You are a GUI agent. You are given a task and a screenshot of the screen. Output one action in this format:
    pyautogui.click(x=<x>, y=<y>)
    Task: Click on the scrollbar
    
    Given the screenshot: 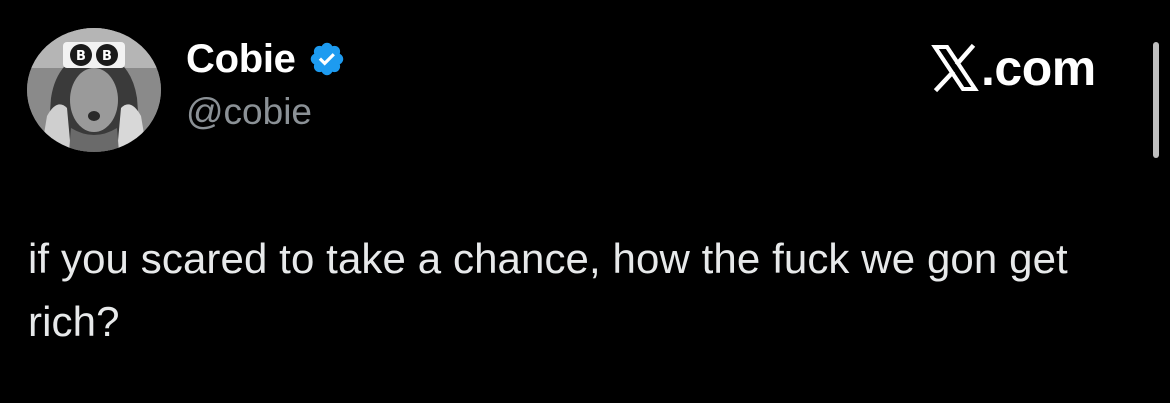 What is the action you would take?
    pyautogui.click(x=1156, y=100)
    